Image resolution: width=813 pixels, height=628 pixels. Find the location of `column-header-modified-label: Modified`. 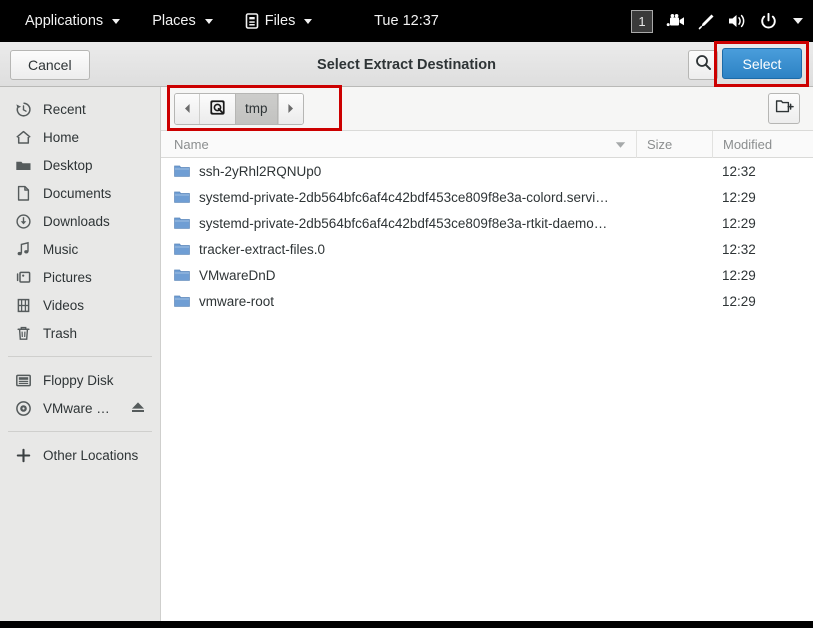

column-header-modified-label: Modified is located at coordinates (748, 144).